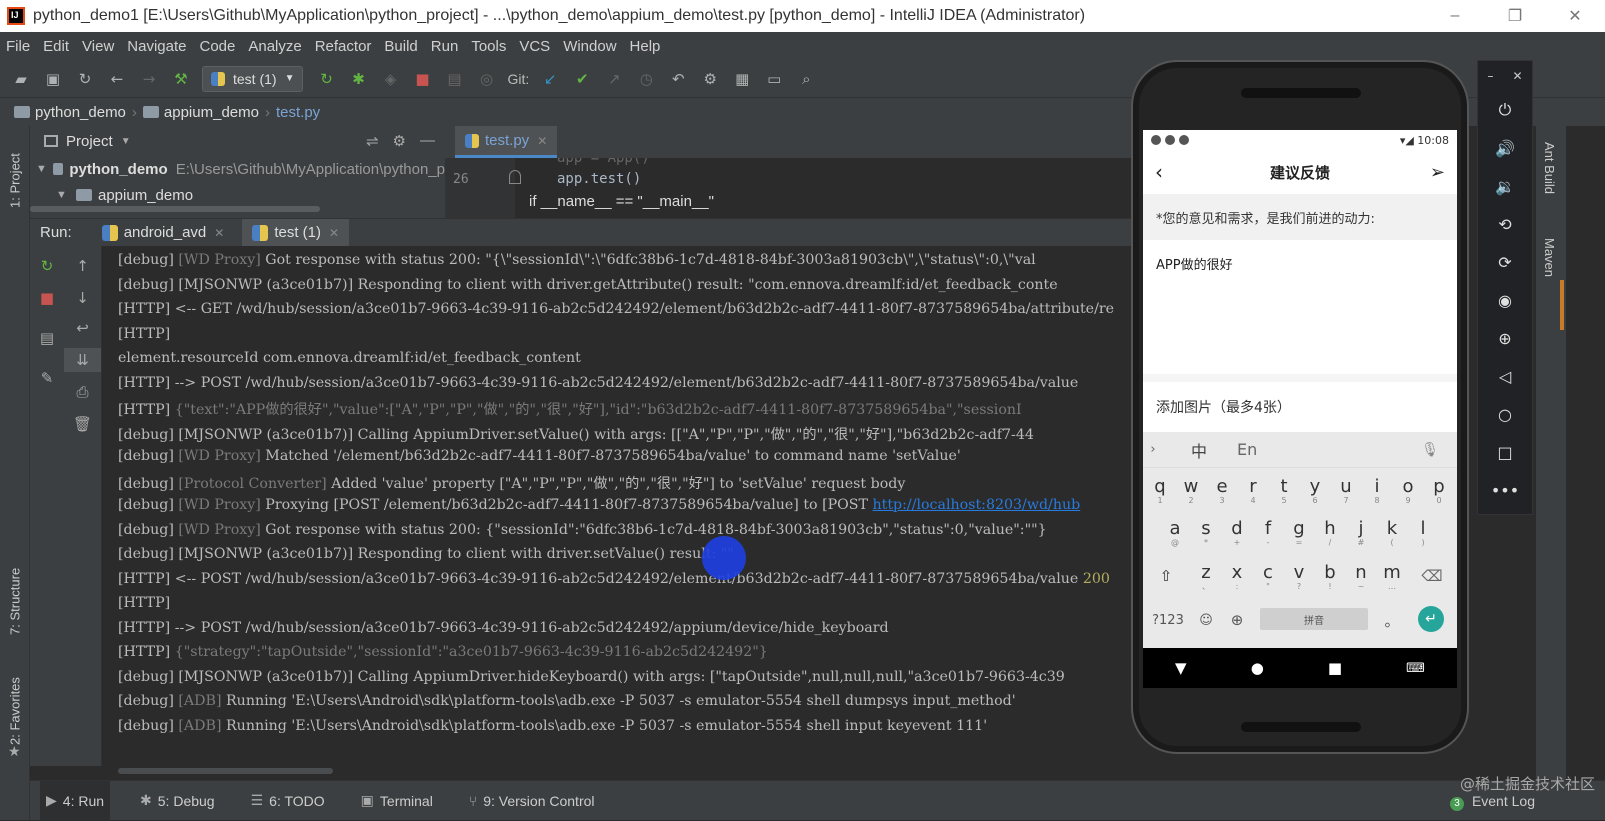 The width and height of the screenshot is (1605, 821). I want to click on restore-layout-icon: ▤, so click(47, 338).